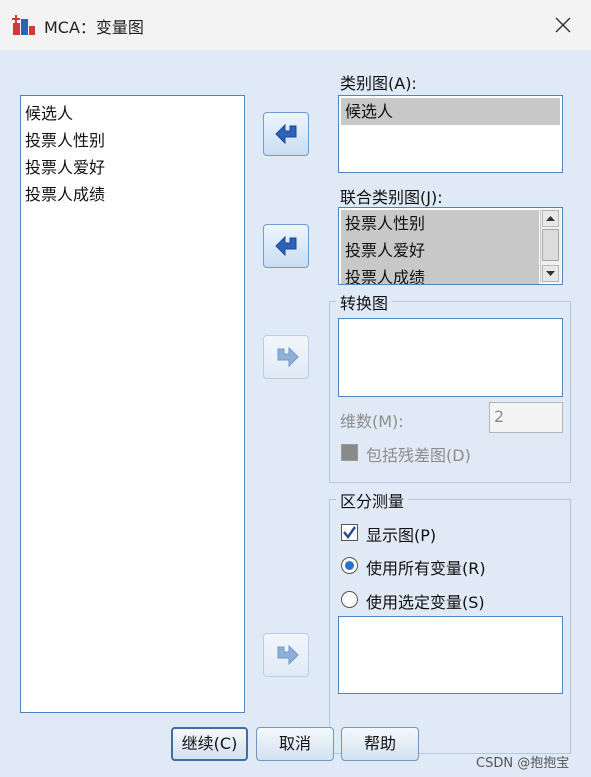  What do you see at coordinates (450, 655) in the screenshot?
I see `discrimination-variable-list` at bounding box center [450, 655].